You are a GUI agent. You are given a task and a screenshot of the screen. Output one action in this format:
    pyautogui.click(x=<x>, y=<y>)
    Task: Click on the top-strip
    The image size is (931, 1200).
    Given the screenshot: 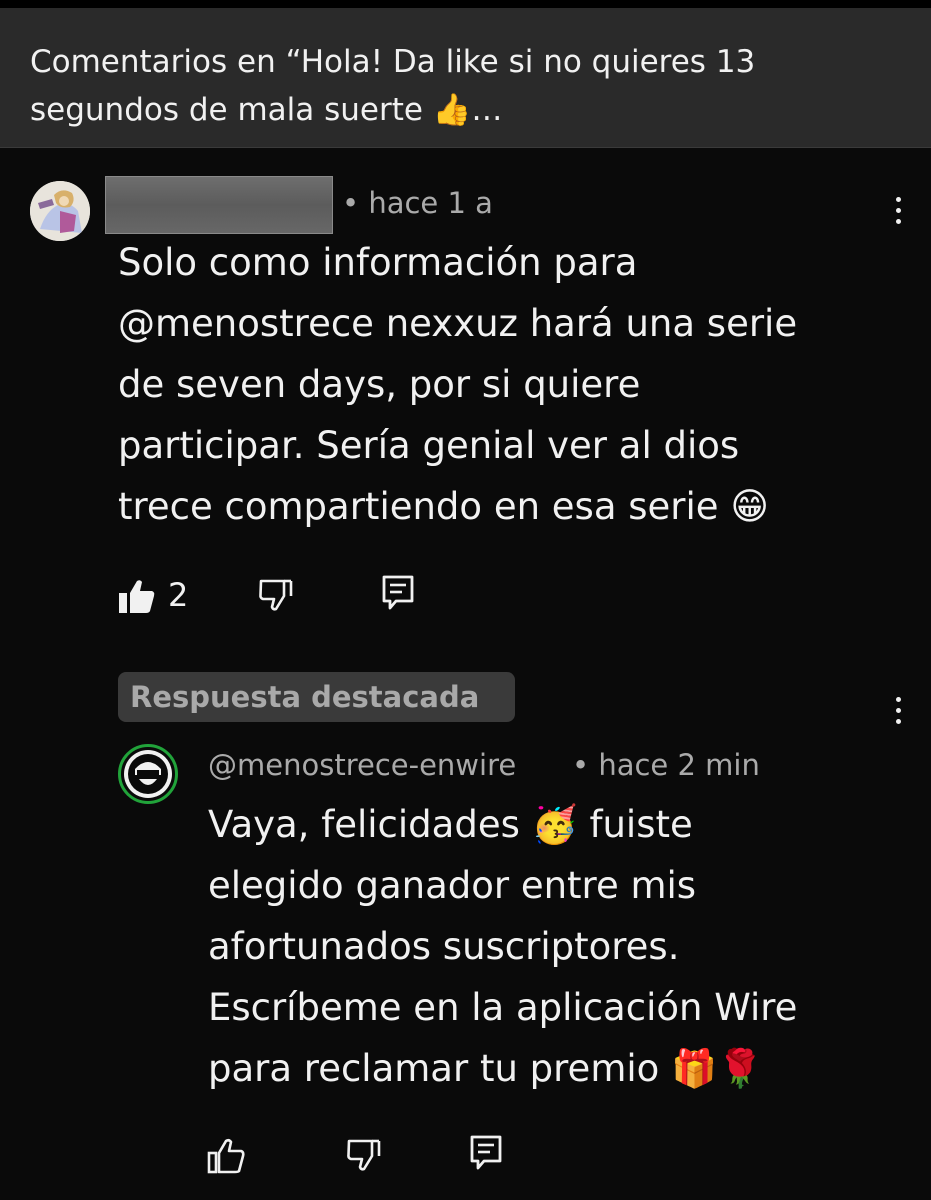 What is the action you would take?
    pyautogui.click(x=465, y=4)
    